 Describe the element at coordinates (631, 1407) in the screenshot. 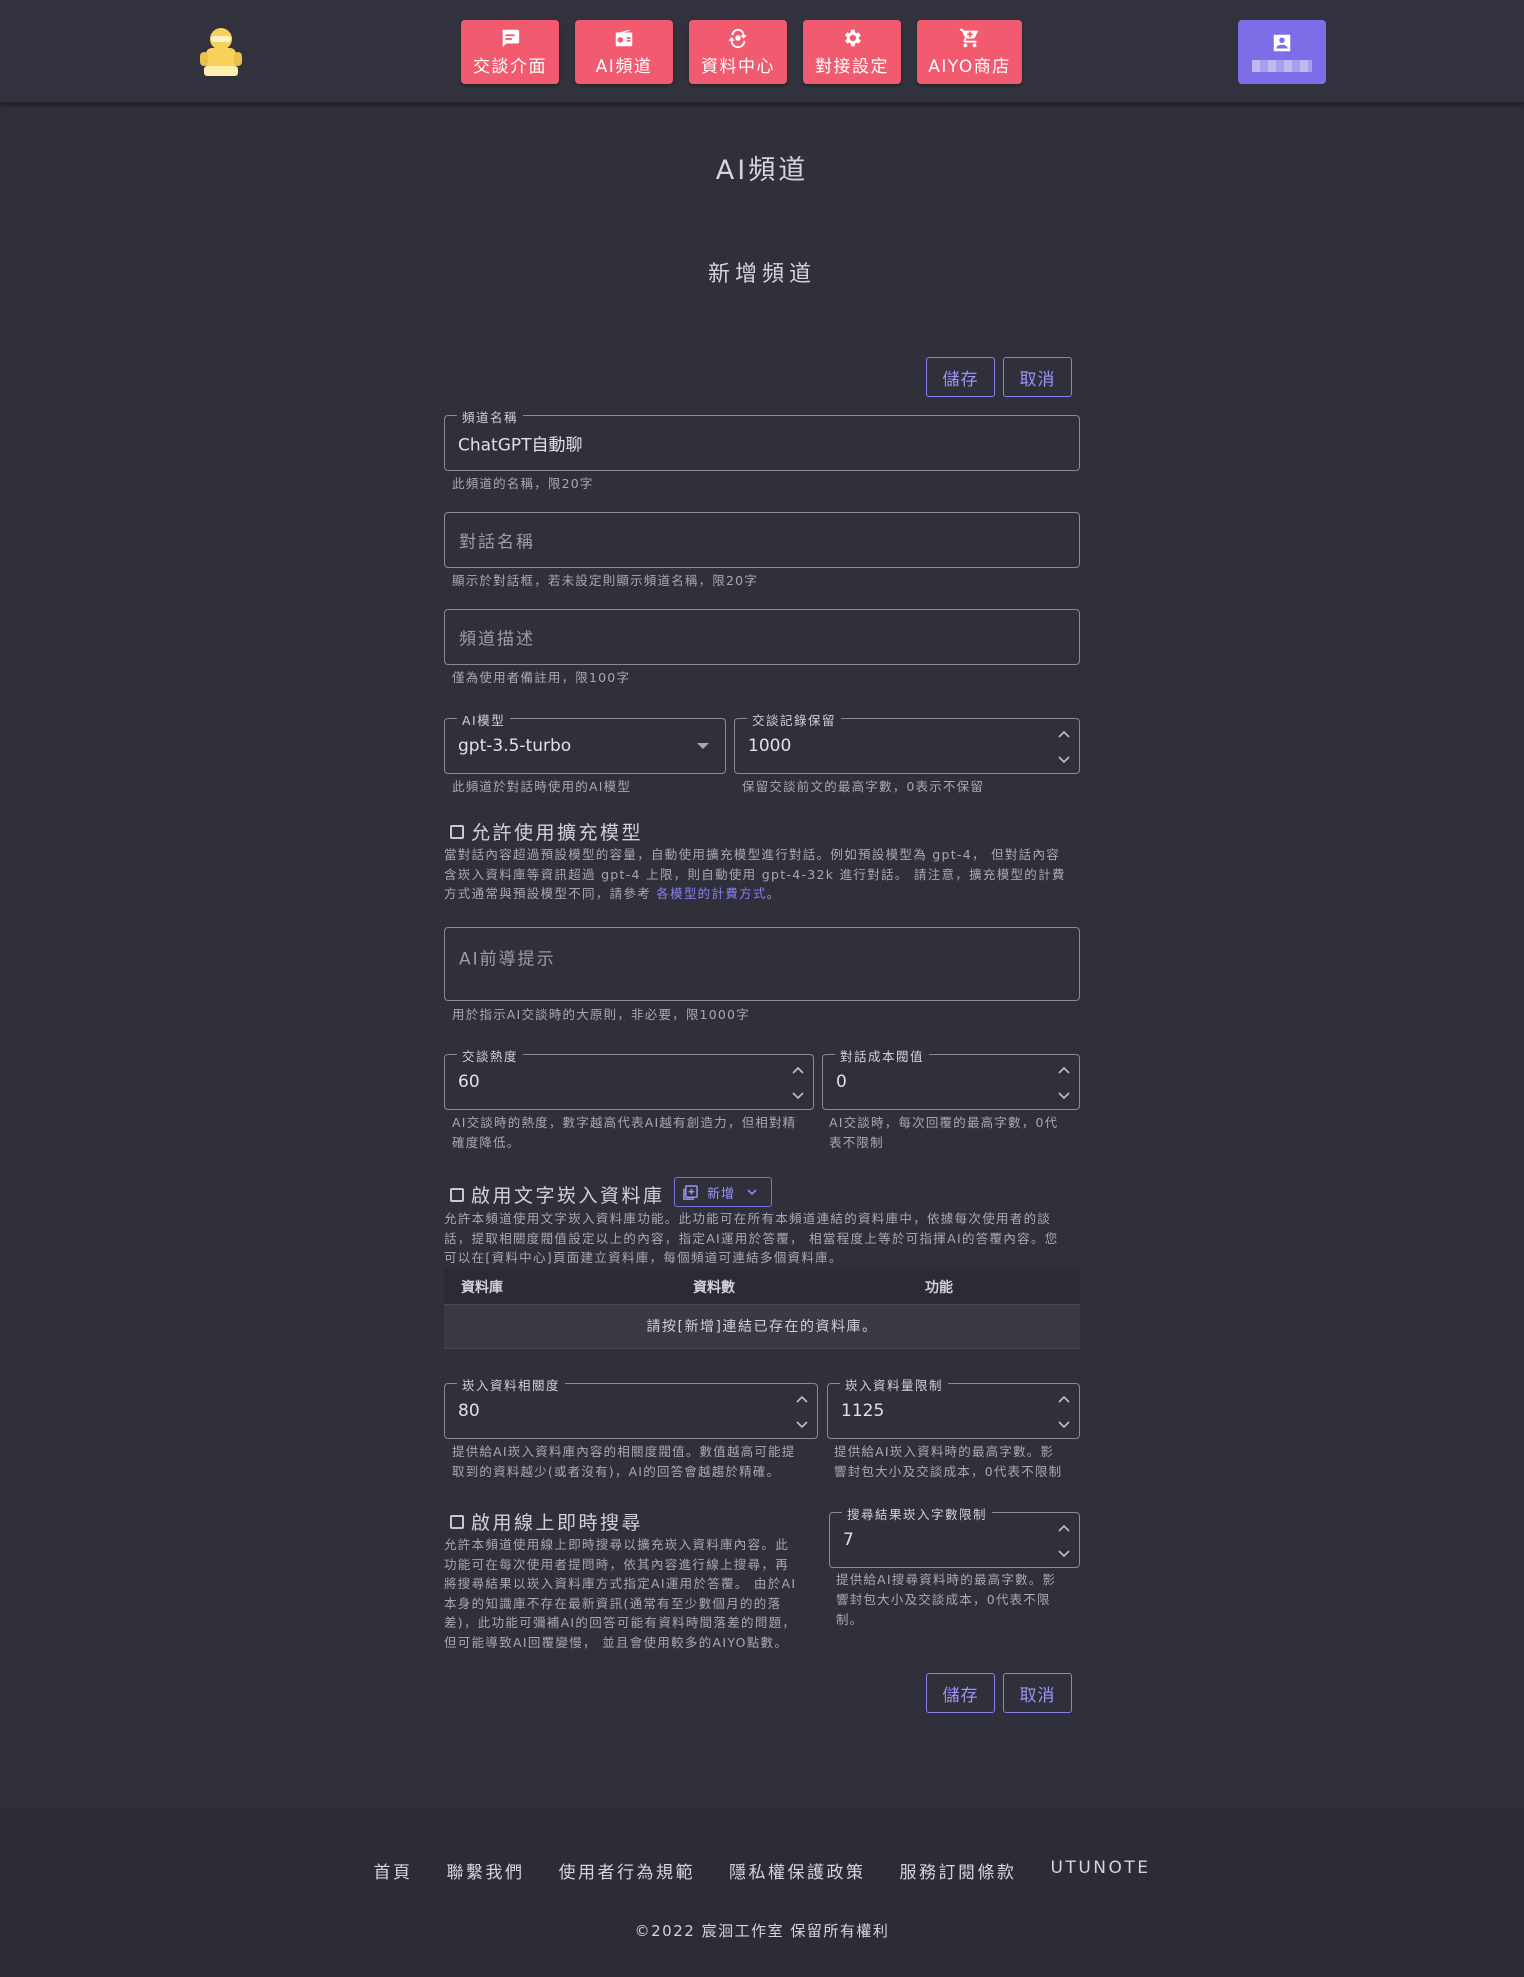

I see `embed-relevance-field: 崁入資料相關度 80` at that location.